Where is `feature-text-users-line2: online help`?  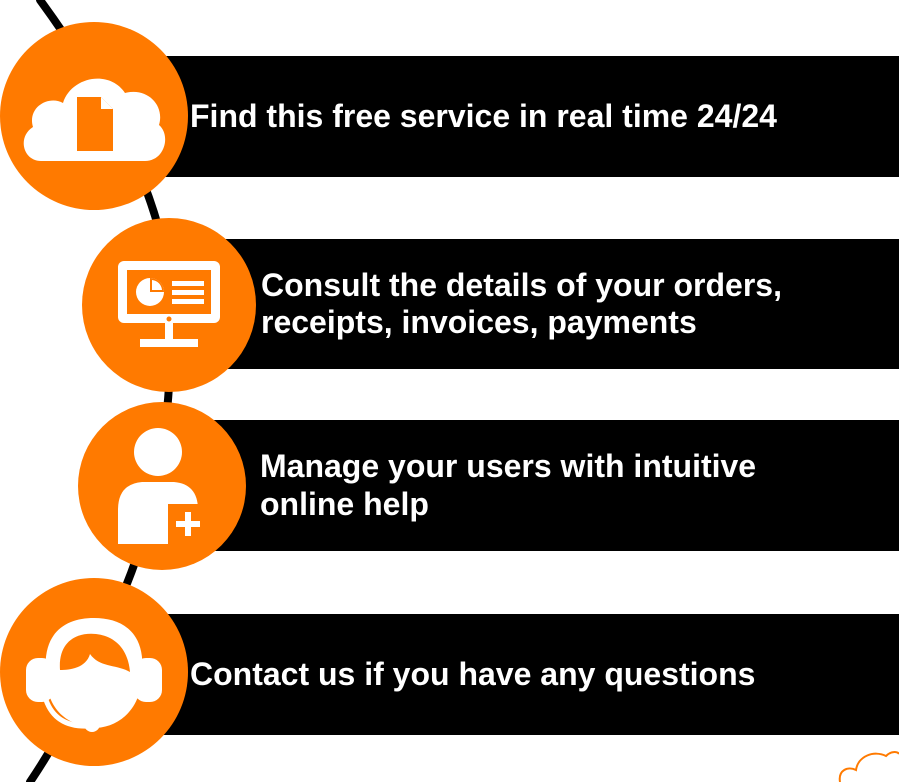
feature-text-users-line2: online help is located at coordinates (344, 503).